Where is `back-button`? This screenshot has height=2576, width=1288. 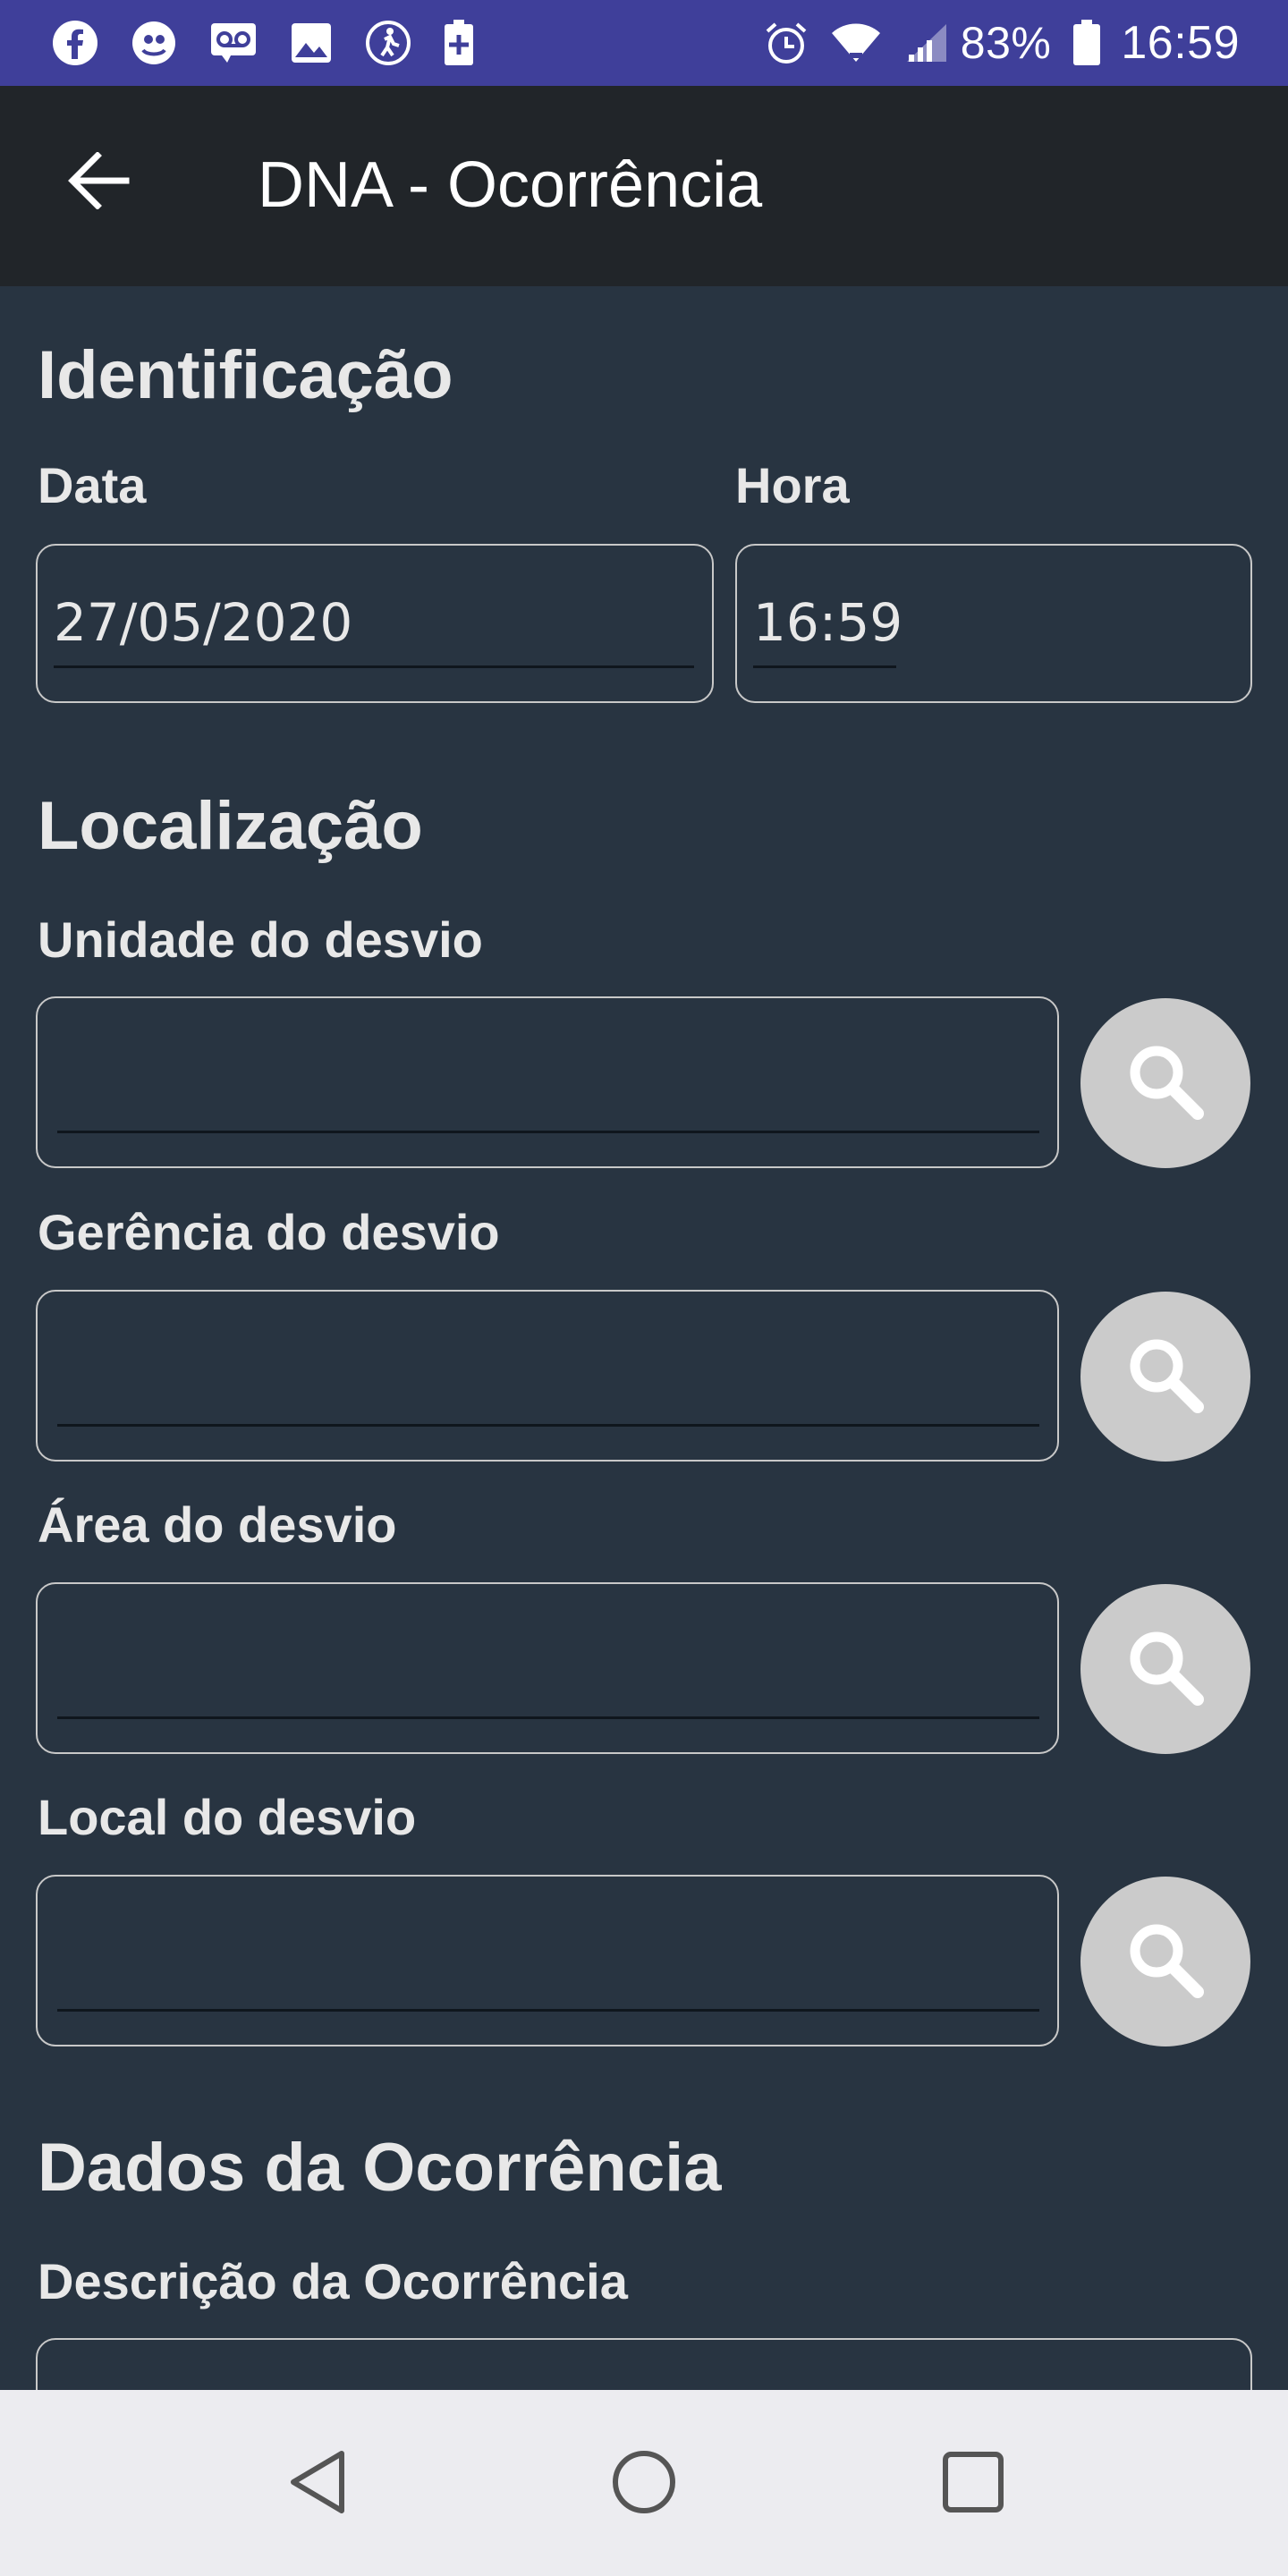 back-button is located at coordinates (98, 182).